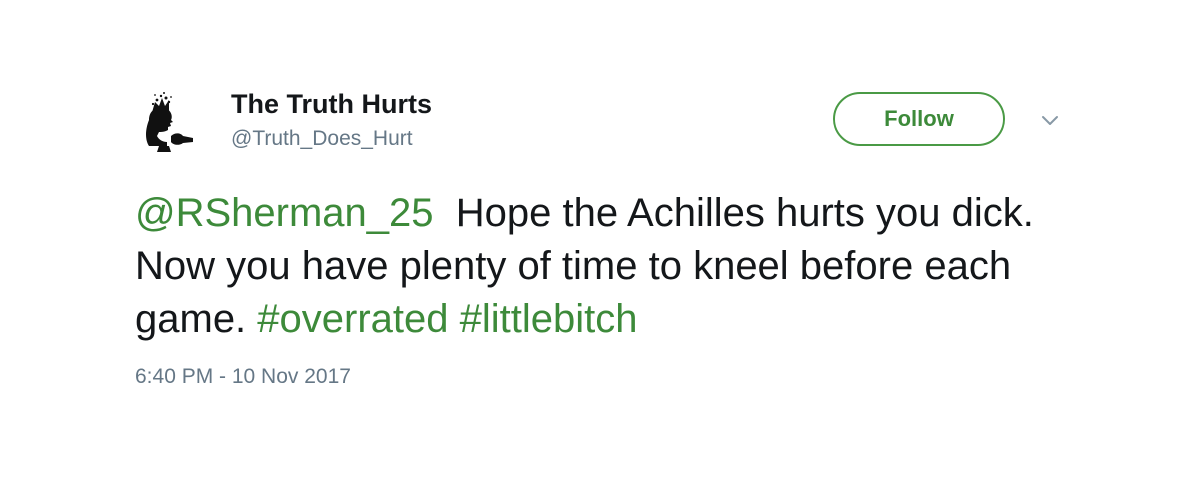  Describe the element at coordinates (454, 319) in the screenshot. I see `tweet-spacer` at that location.